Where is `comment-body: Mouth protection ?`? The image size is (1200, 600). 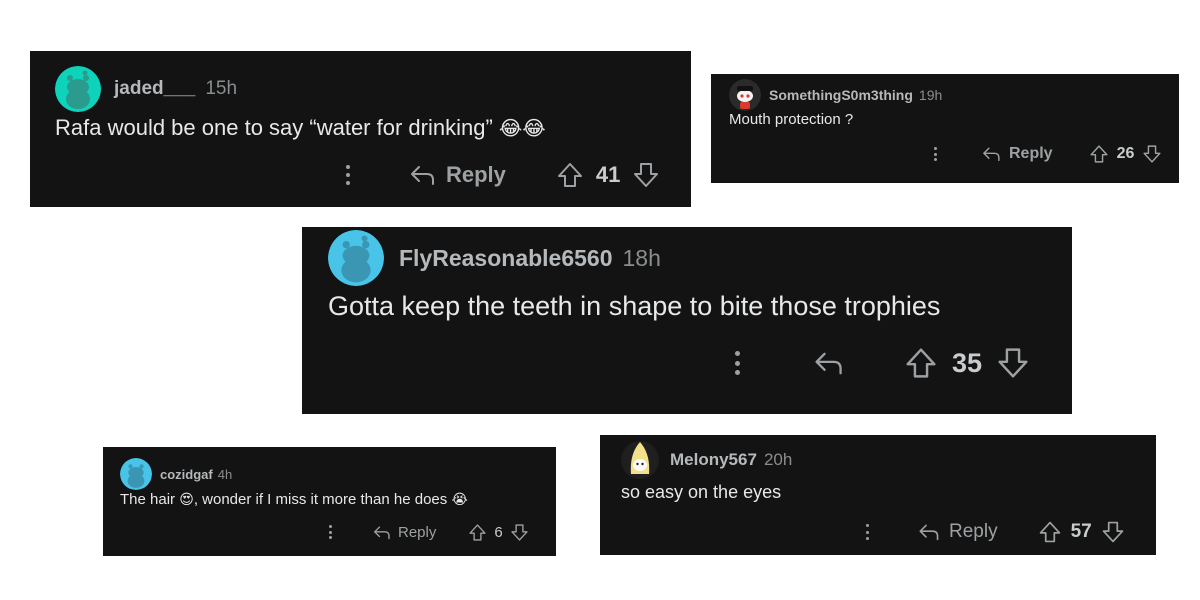 comment-body: Mouth protection ? is located at coordinates (791, 119).